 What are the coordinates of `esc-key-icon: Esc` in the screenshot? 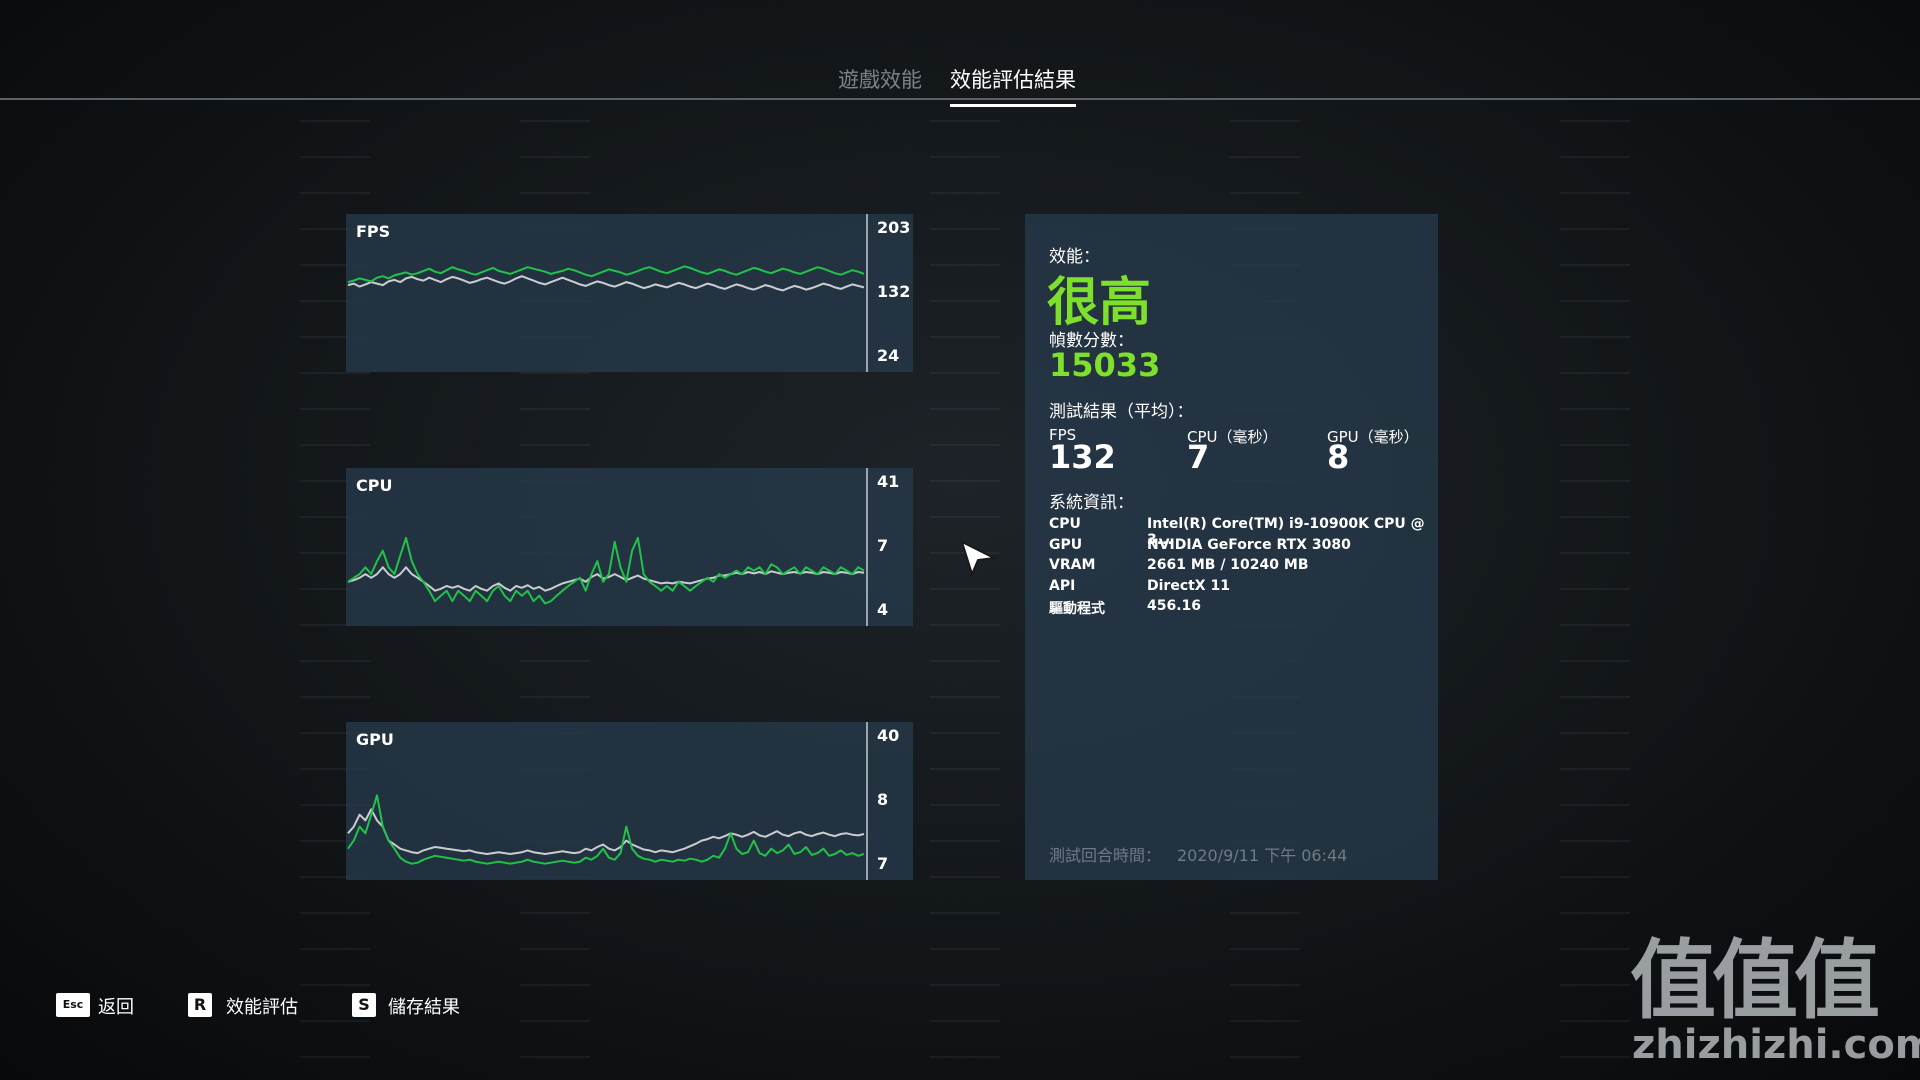 It's located at (73, 1005).